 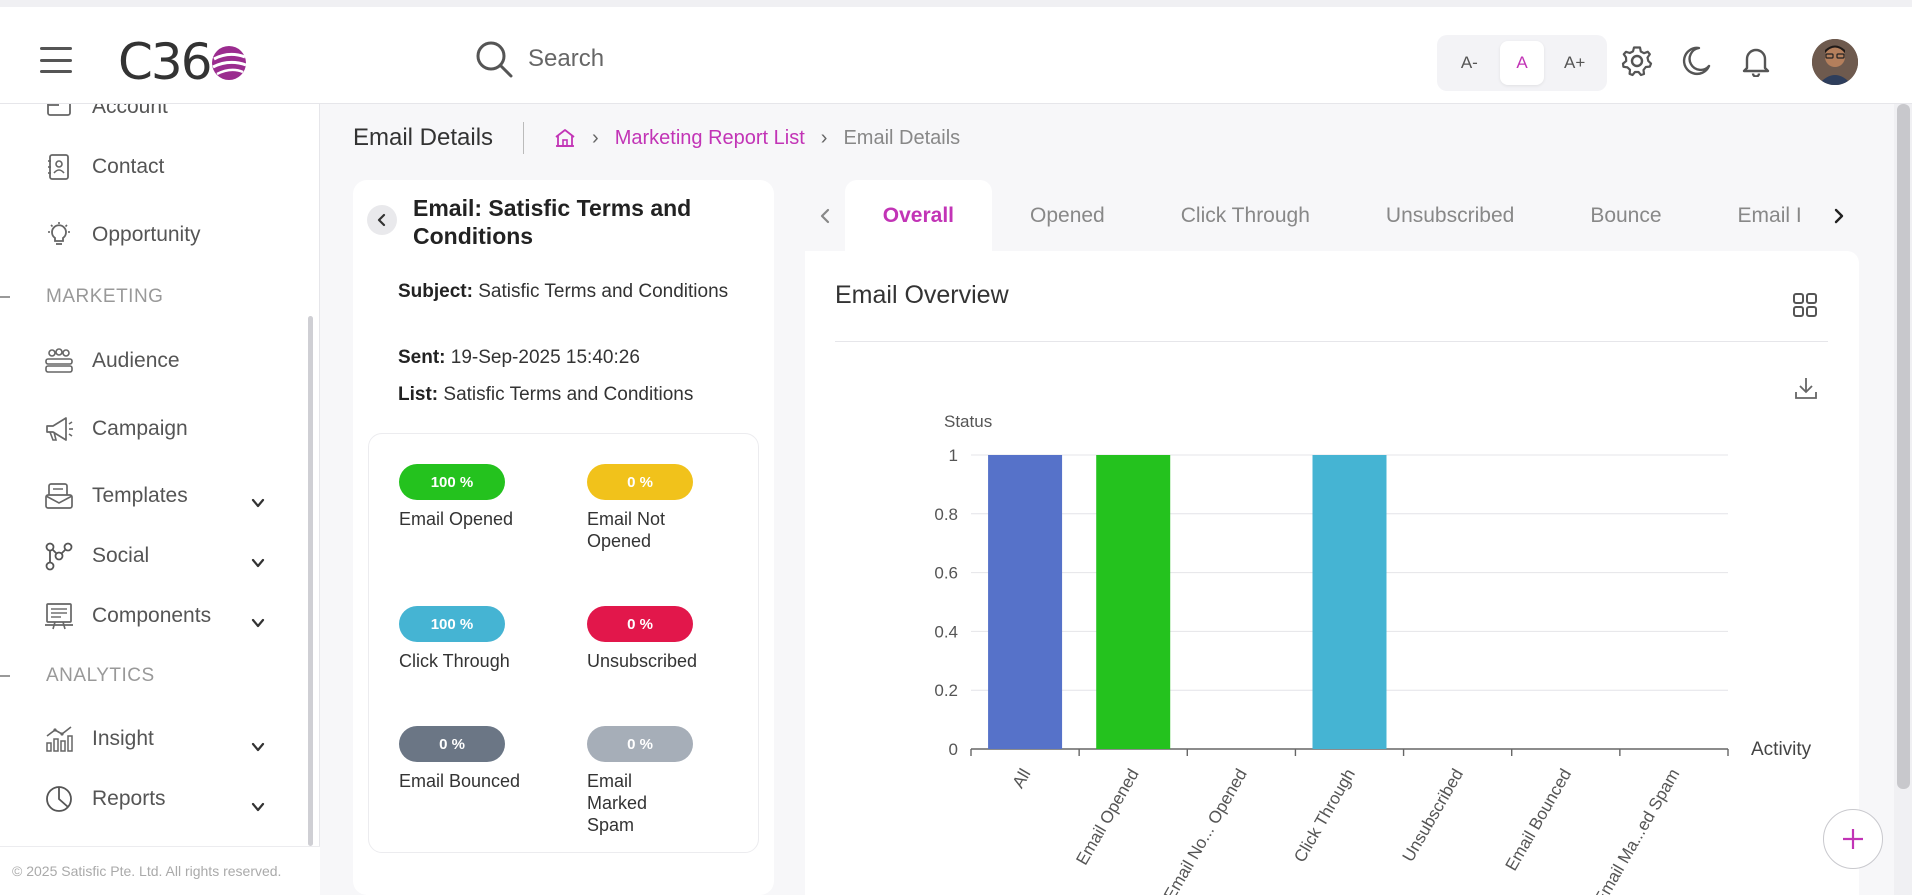 I want to click on user-avatar, so click(x=1835, y=62).